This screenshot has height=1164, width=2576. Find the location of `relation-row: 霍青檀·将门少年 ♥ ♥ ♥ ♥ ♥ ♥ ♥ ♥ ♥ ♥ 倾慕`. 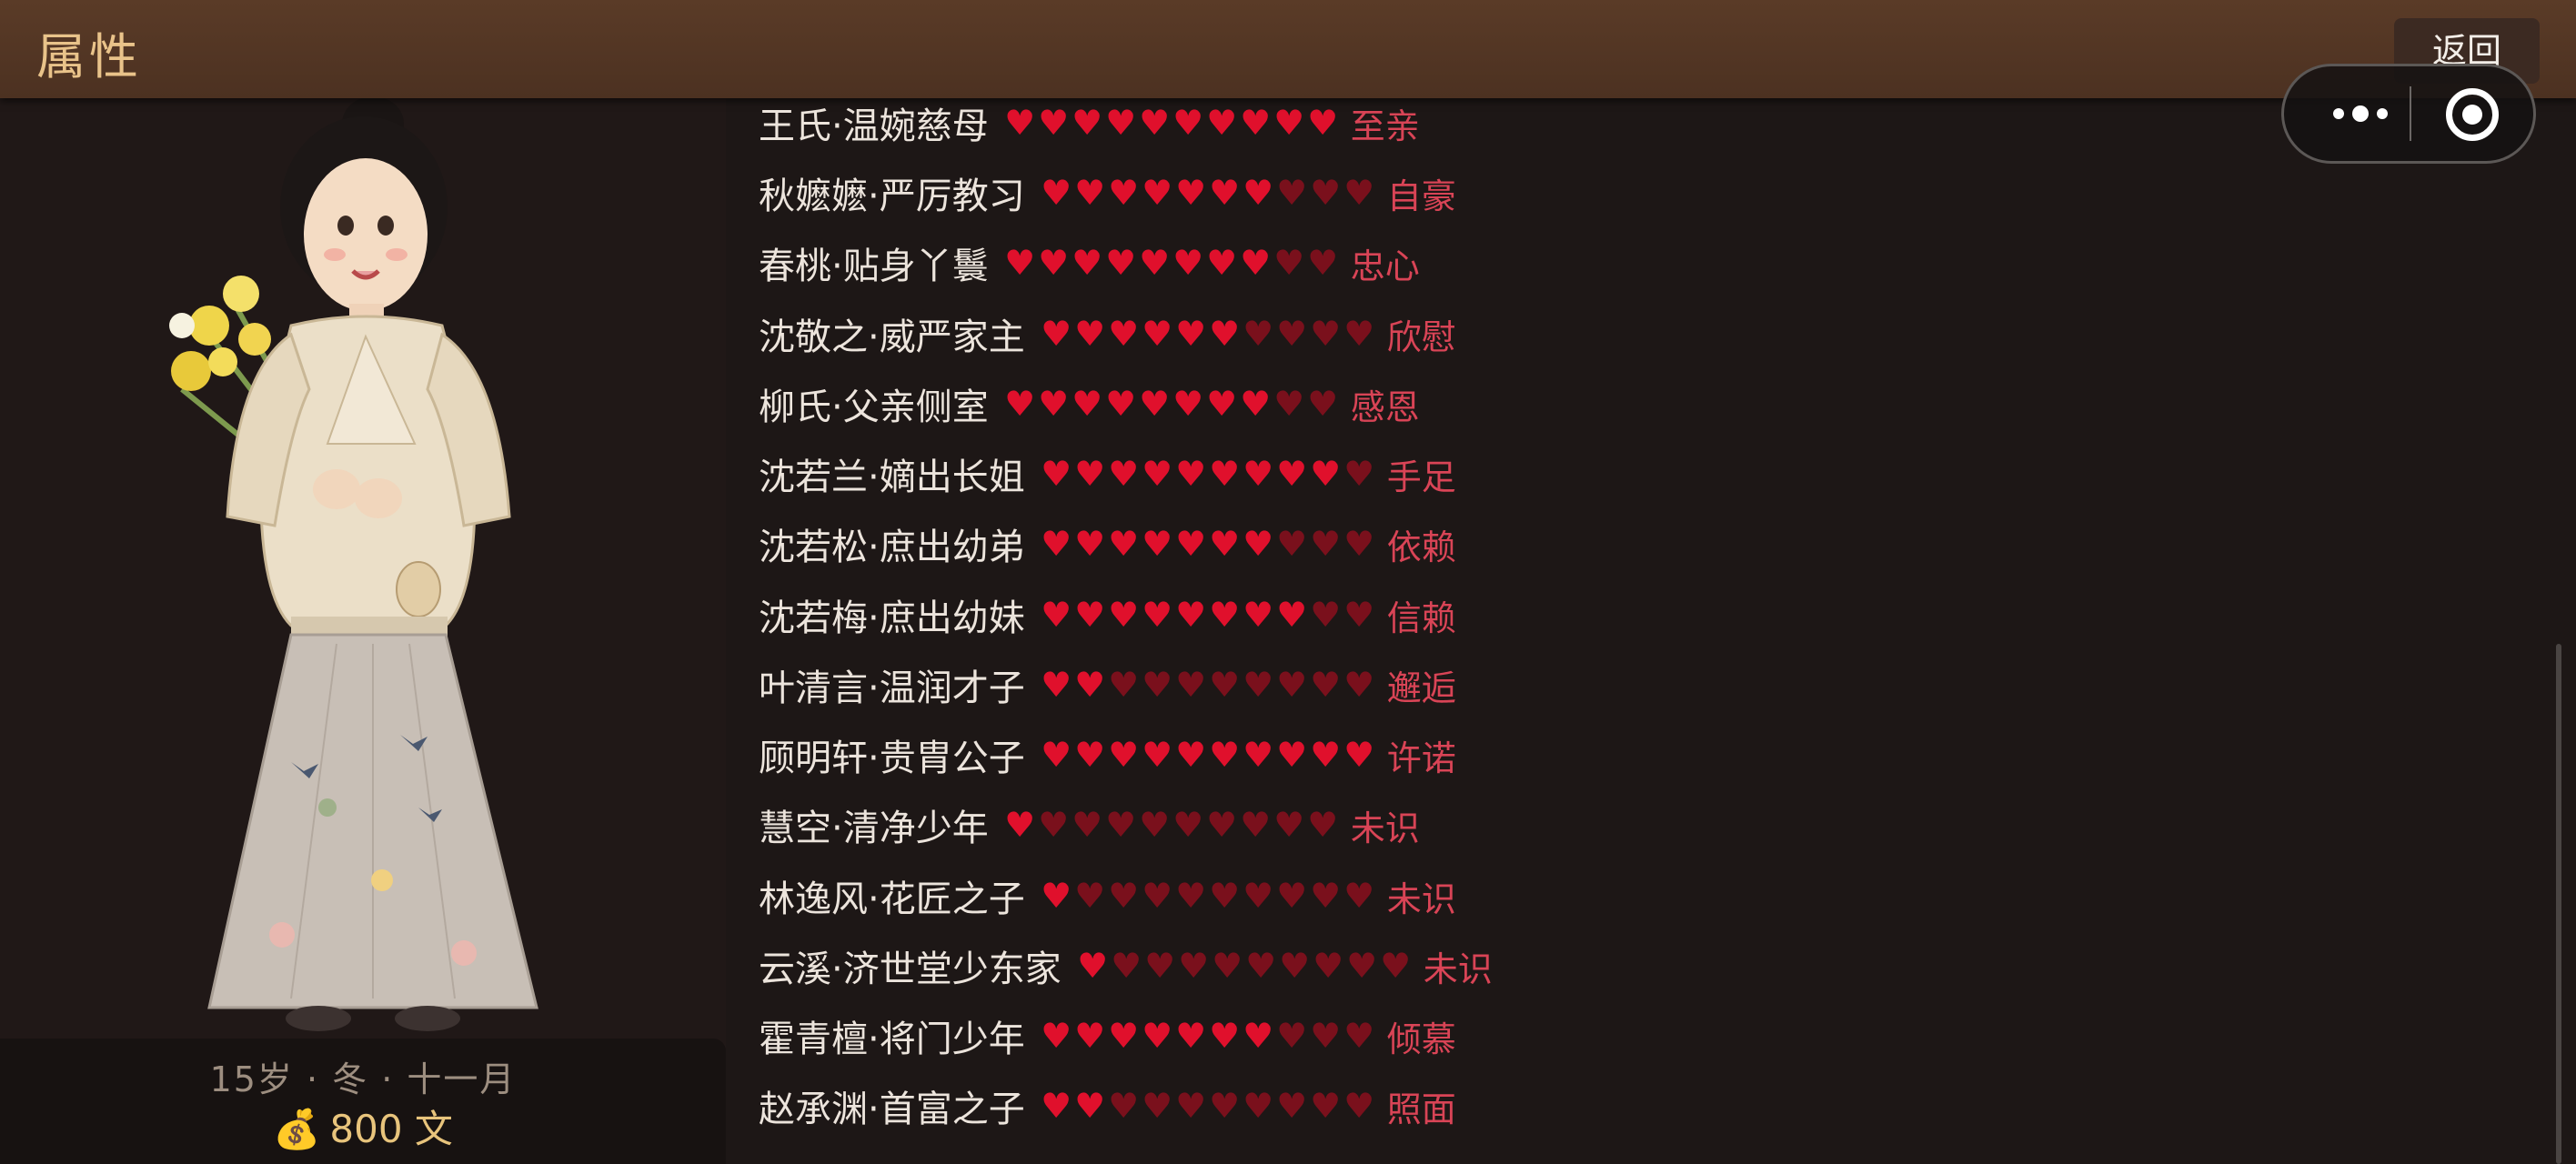

relation-row: 霍青檀·将门少年 ♥ ♥ ♥ ♥ ♥ ♥ ♥ ♥ ♥ ♥ 倾慕 is located at coordinates (1107, 1036).